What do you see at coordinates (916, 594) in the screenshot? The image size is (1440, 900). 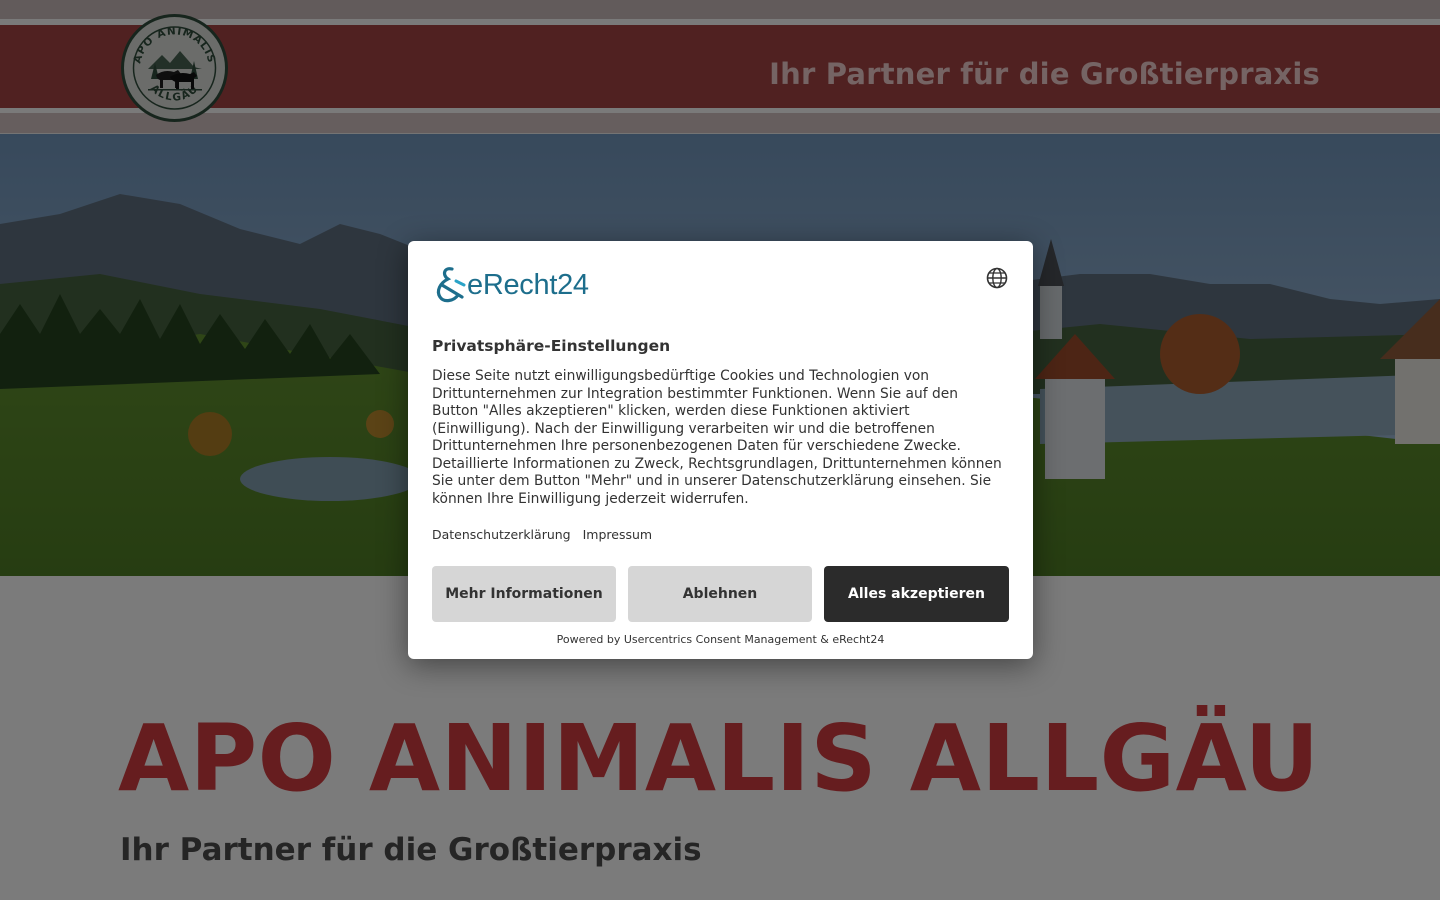 I see `accept-all-button: Alles akzeptieren` at bounding box center [916, 594].